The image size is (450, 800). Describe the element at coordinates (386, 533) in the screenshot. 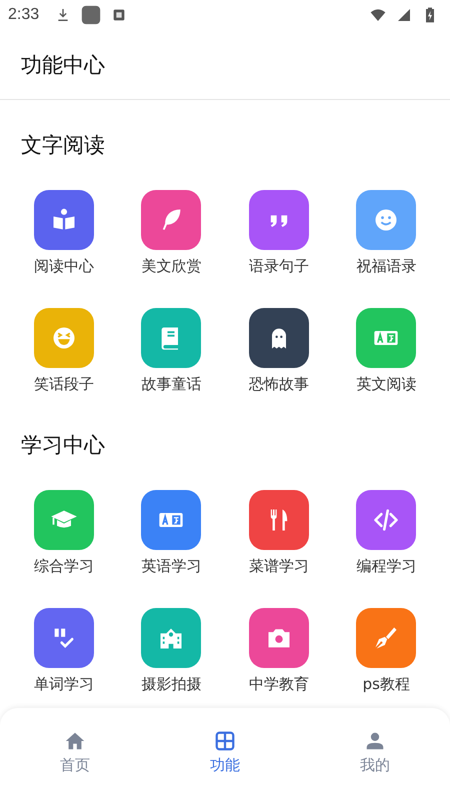

I see `feature-item: 编程学习` at that location.